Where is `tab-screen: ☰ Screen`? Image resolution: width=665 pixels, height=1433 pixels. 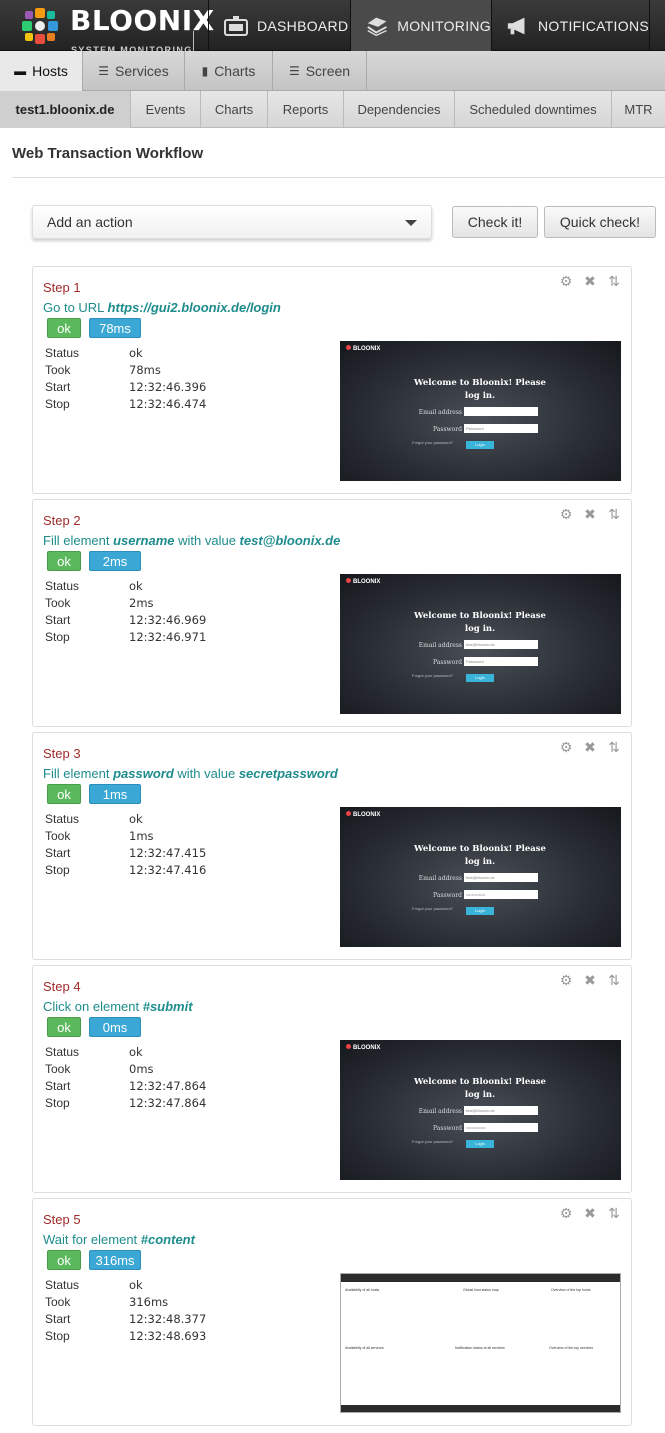
tab-screen: ☰ Screen is located at coordinates (320, 71).